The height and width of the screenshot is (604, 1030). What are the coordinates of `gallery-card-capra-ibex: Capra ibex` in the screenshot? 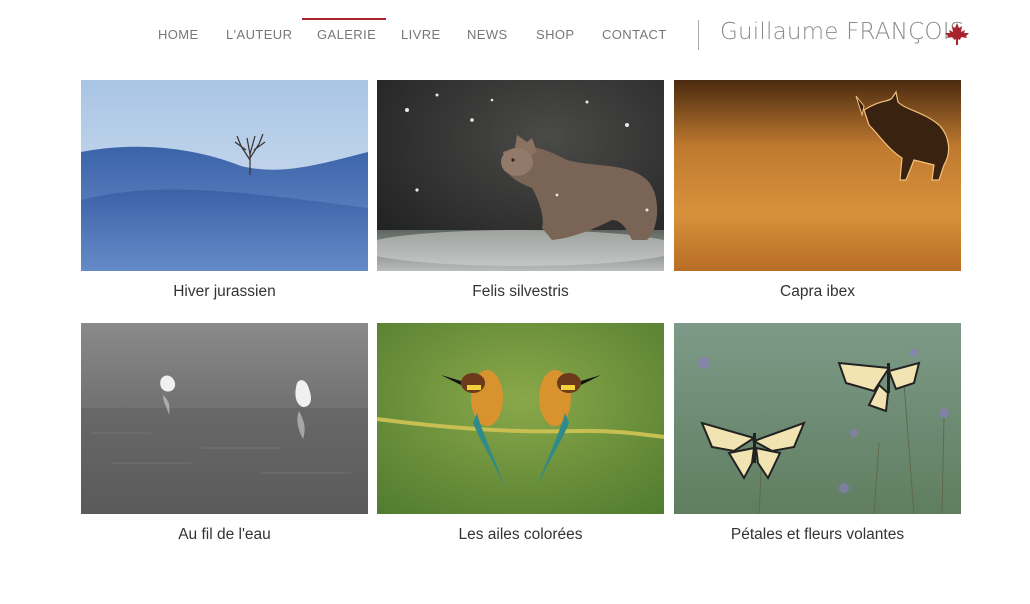 It's located at (817, 190).